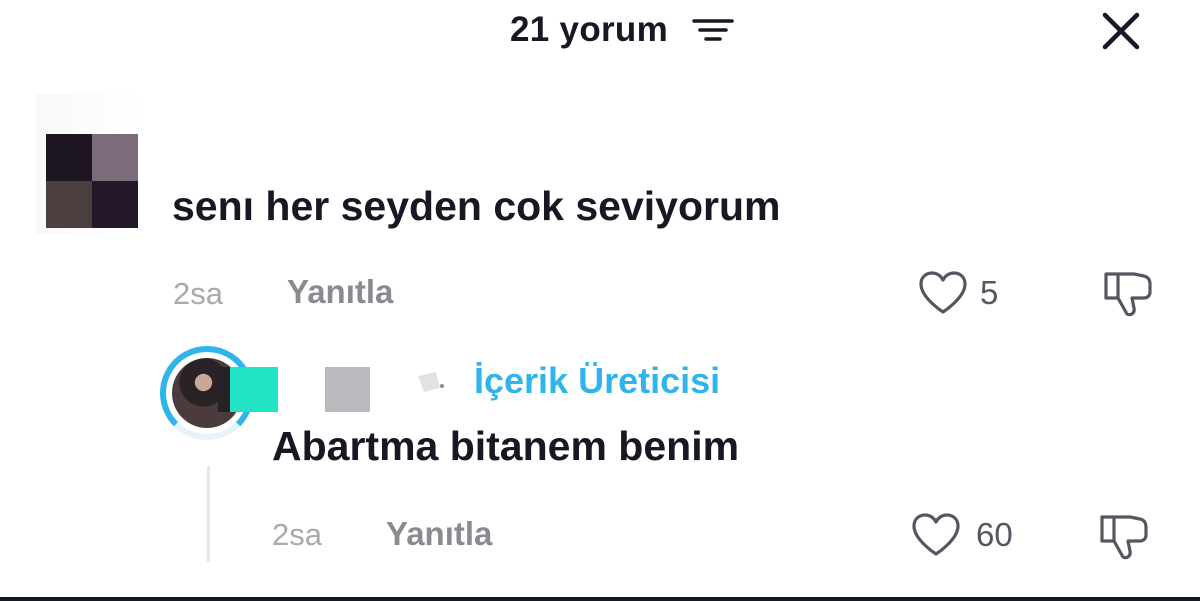 This screenshot has width=1200, height=601. What do you see at coordinates (208, 514) in the screenshot?
I see `thread-line` at bounding box center [208, 514].